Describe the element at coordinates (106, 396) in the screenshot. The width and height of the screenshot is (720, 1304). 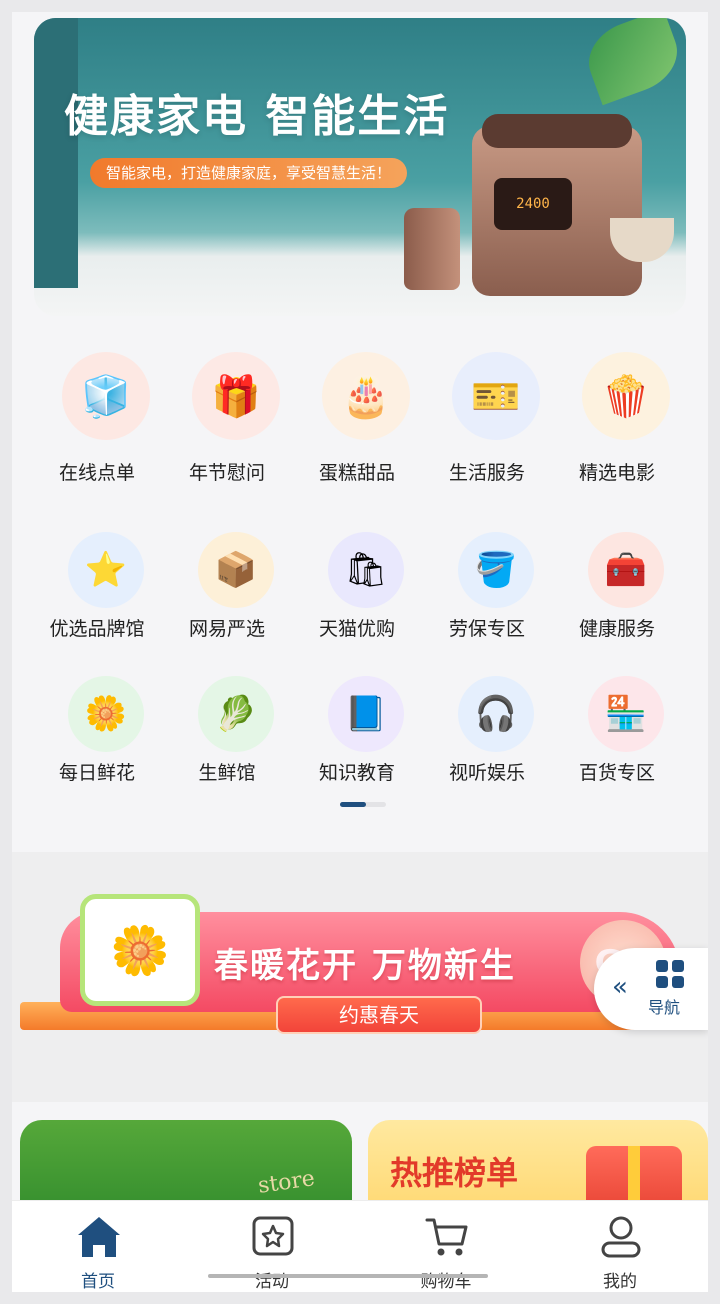
I see `fridge-icon: 🧊` at that location.